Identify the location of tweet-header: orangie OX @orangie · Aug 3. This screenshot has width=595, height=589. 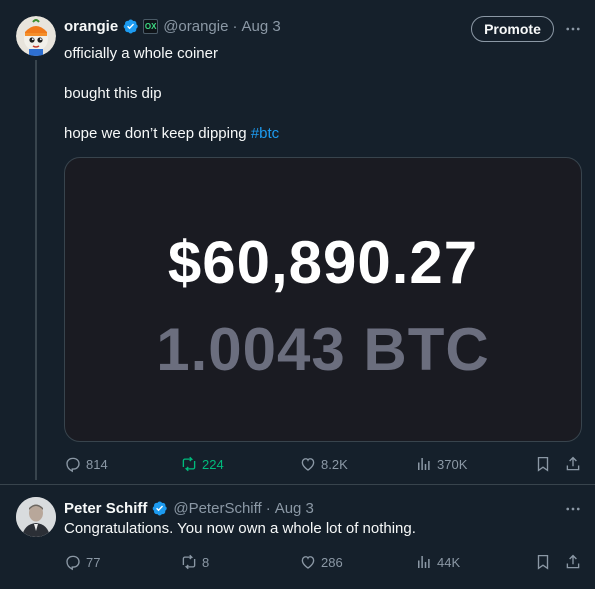
(172, 26).